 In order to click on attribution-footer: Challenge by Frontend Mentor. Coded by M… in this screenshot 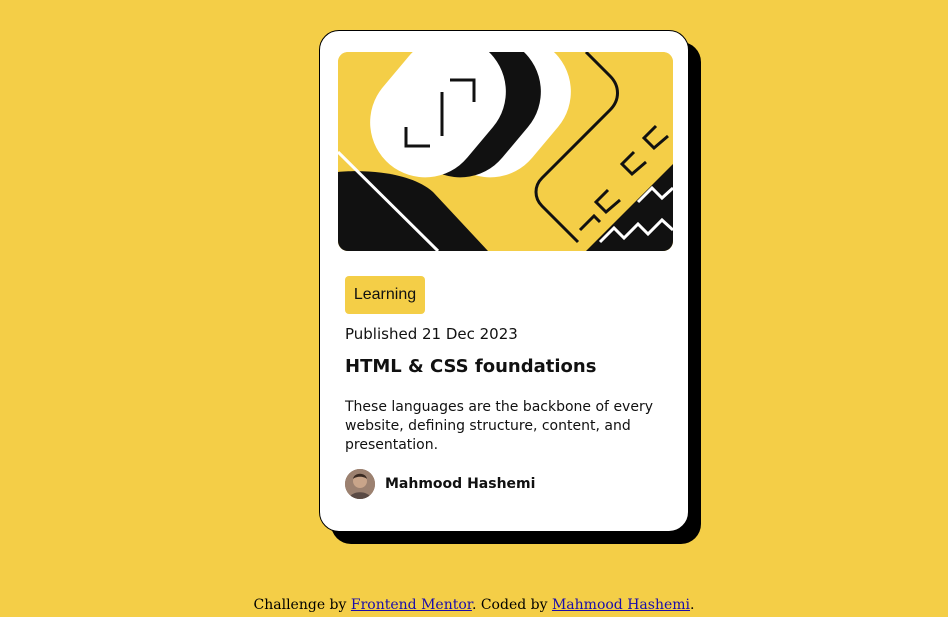, I will do `click(474, 605)`.